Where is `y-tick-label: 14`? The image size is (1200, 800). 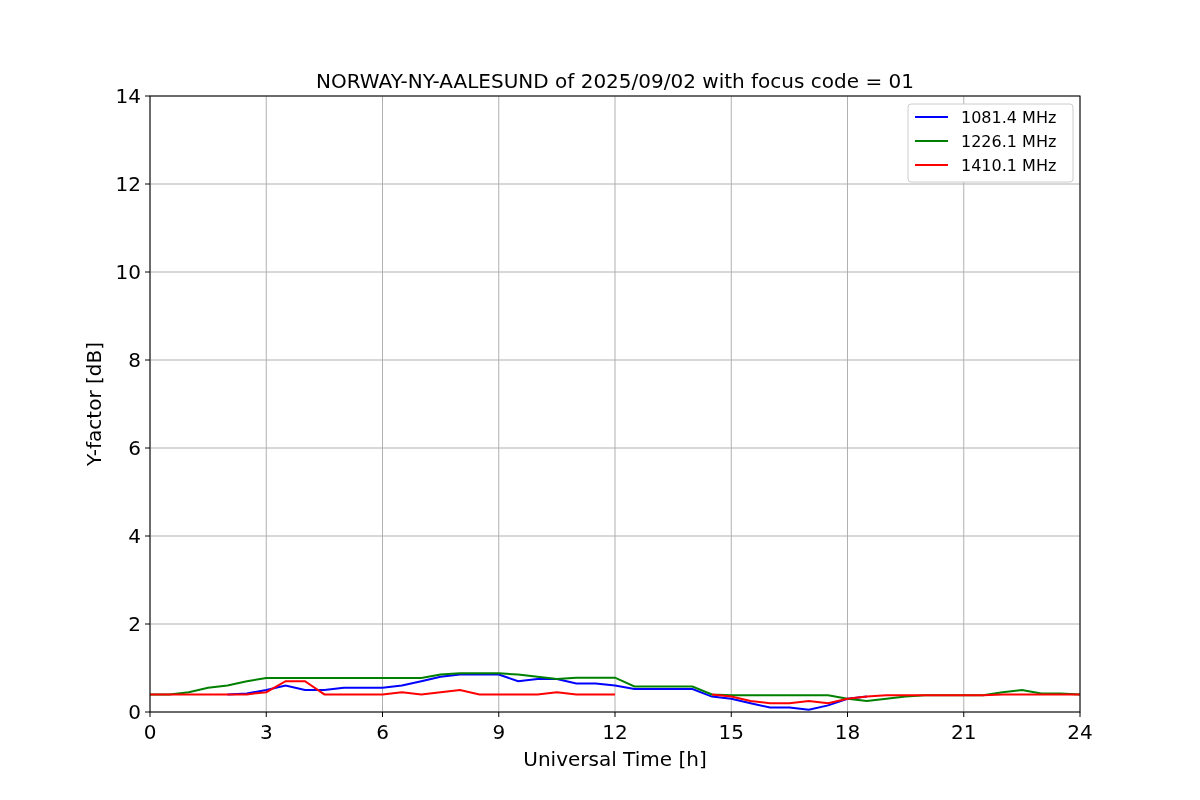 y-tick-label: 14 is located at coordinates (128, 96).